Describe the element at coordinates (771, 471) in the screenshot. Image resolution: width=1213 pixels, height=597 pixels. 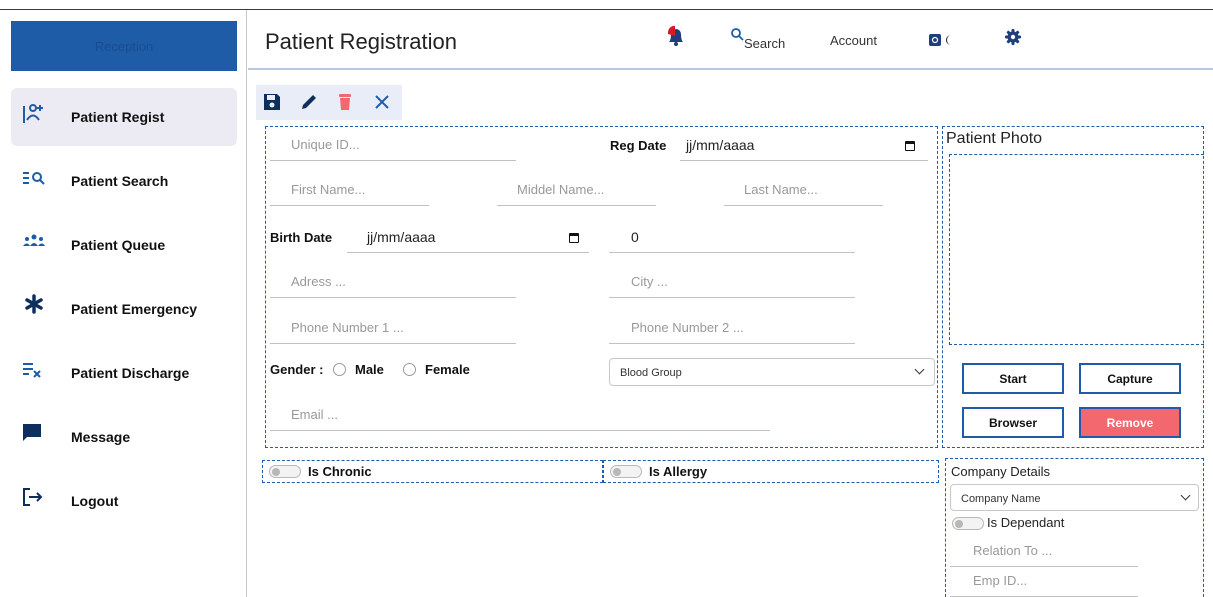
I see `allergy-toggle-row: Is Allergy` at that location.